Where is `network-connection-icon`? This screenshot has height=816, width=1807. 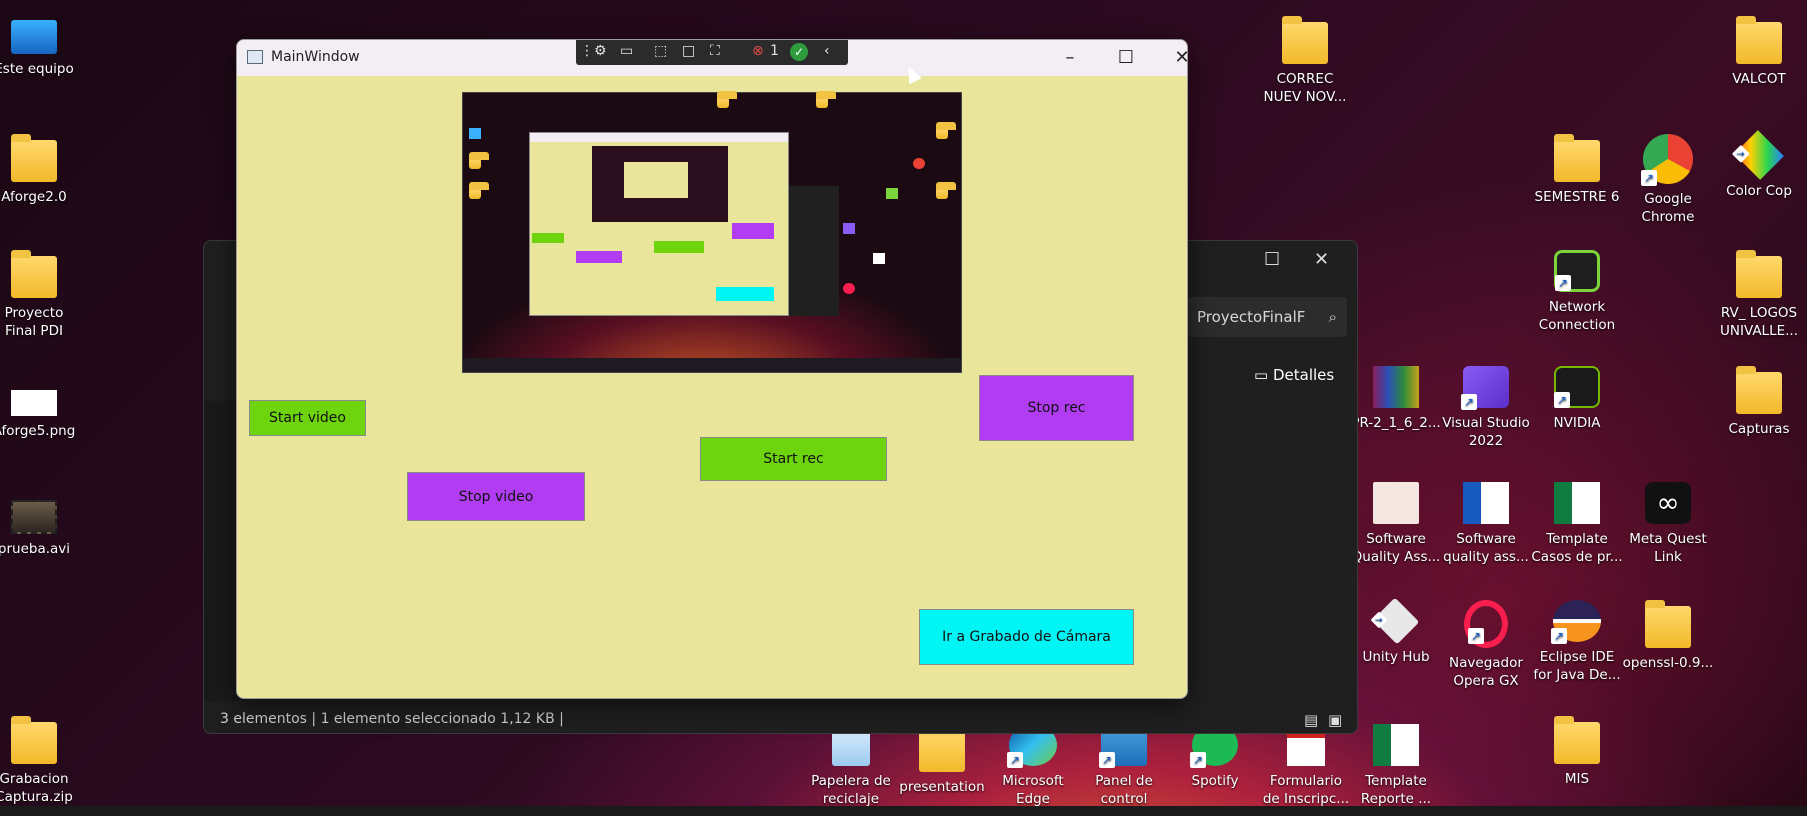 network-connection-icon is located at coordinates (1577, 271).